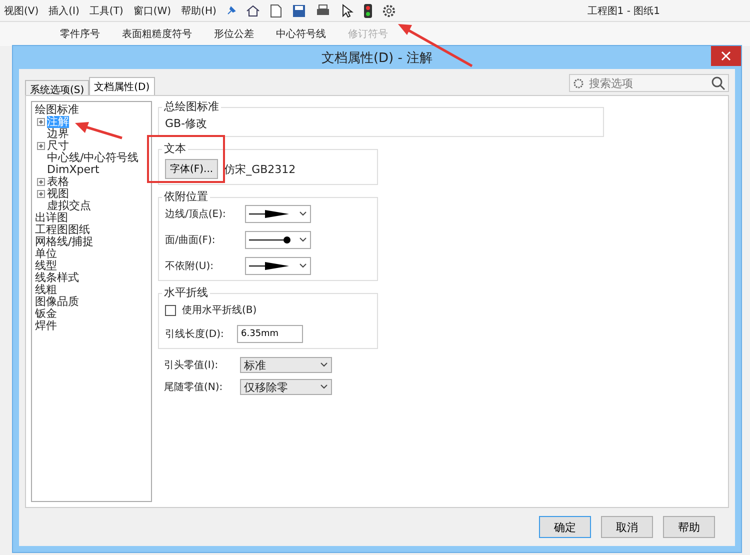 This screenshot has width=750, height=555. What do you see at coordinates (627, 527) in the screenshot?
I see `dialog-button: 取消` at bounding box center [627, 527].